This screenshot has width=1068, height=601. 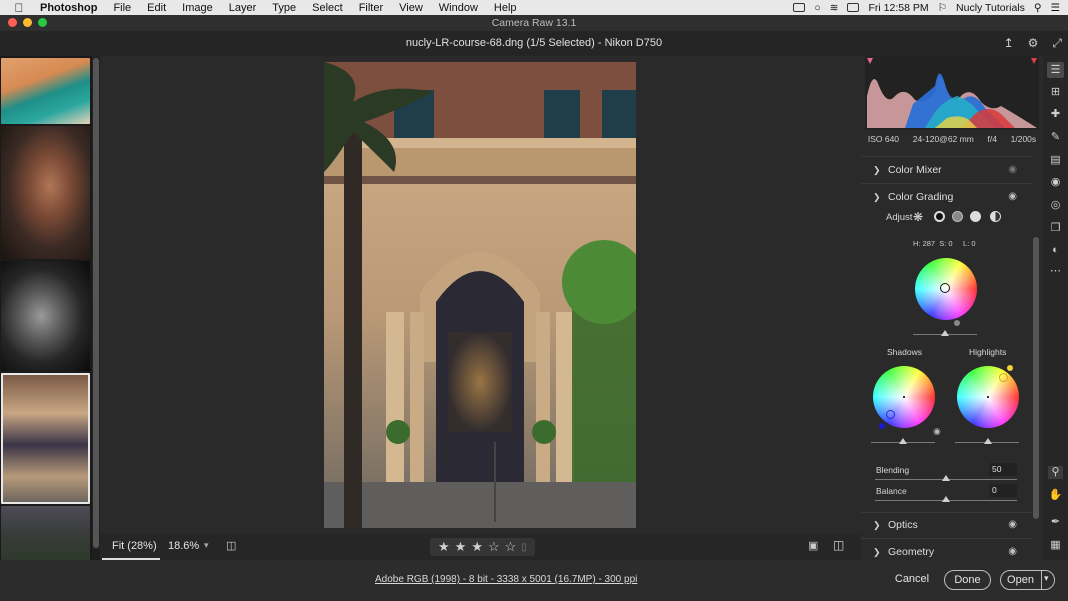 What do you see at coordinates (243, 8) in the screenshot?
I see `menu-layer: Layer` at bounding box center [243, 8].